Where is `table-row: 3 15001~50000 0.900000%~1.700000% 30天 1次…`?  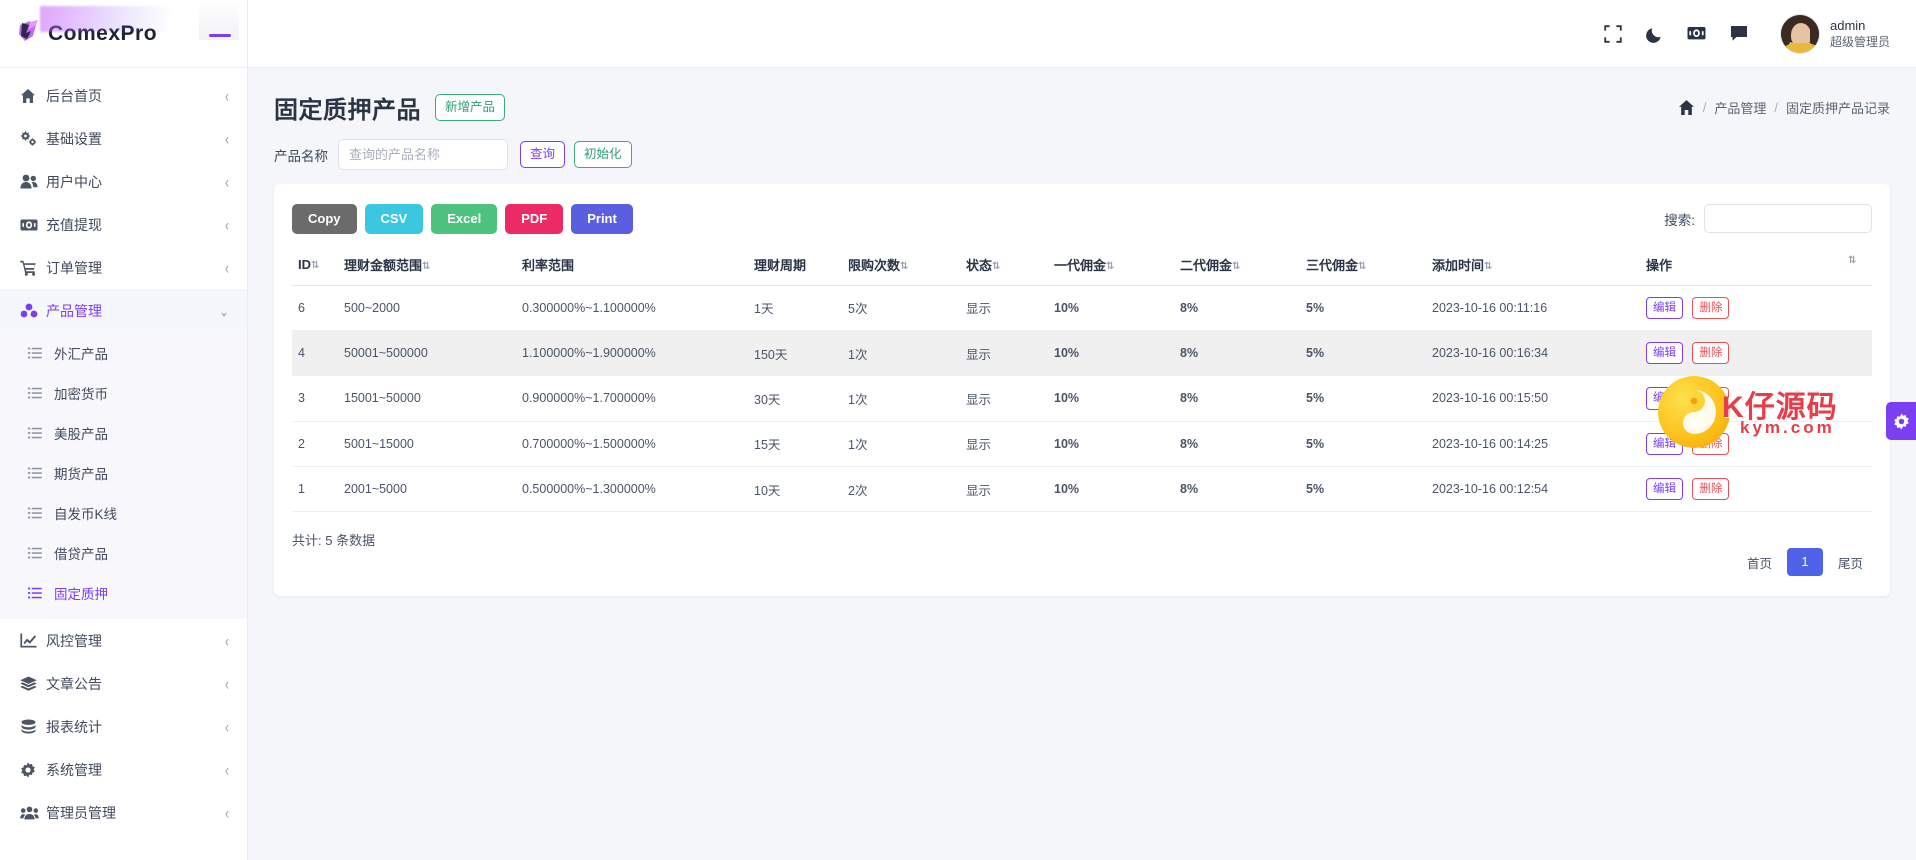 table-row: 3 15001~50000 0.900000%~1.700000% 30天 1次… is located at coordinates (1082, 398).